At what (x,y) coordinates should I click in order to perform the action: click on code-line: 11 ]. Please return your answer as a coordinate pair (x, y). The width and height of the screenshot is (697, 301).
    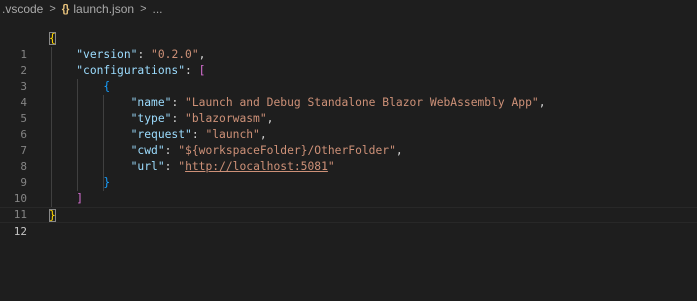
    Looking at the image, I should click on (348, 206).